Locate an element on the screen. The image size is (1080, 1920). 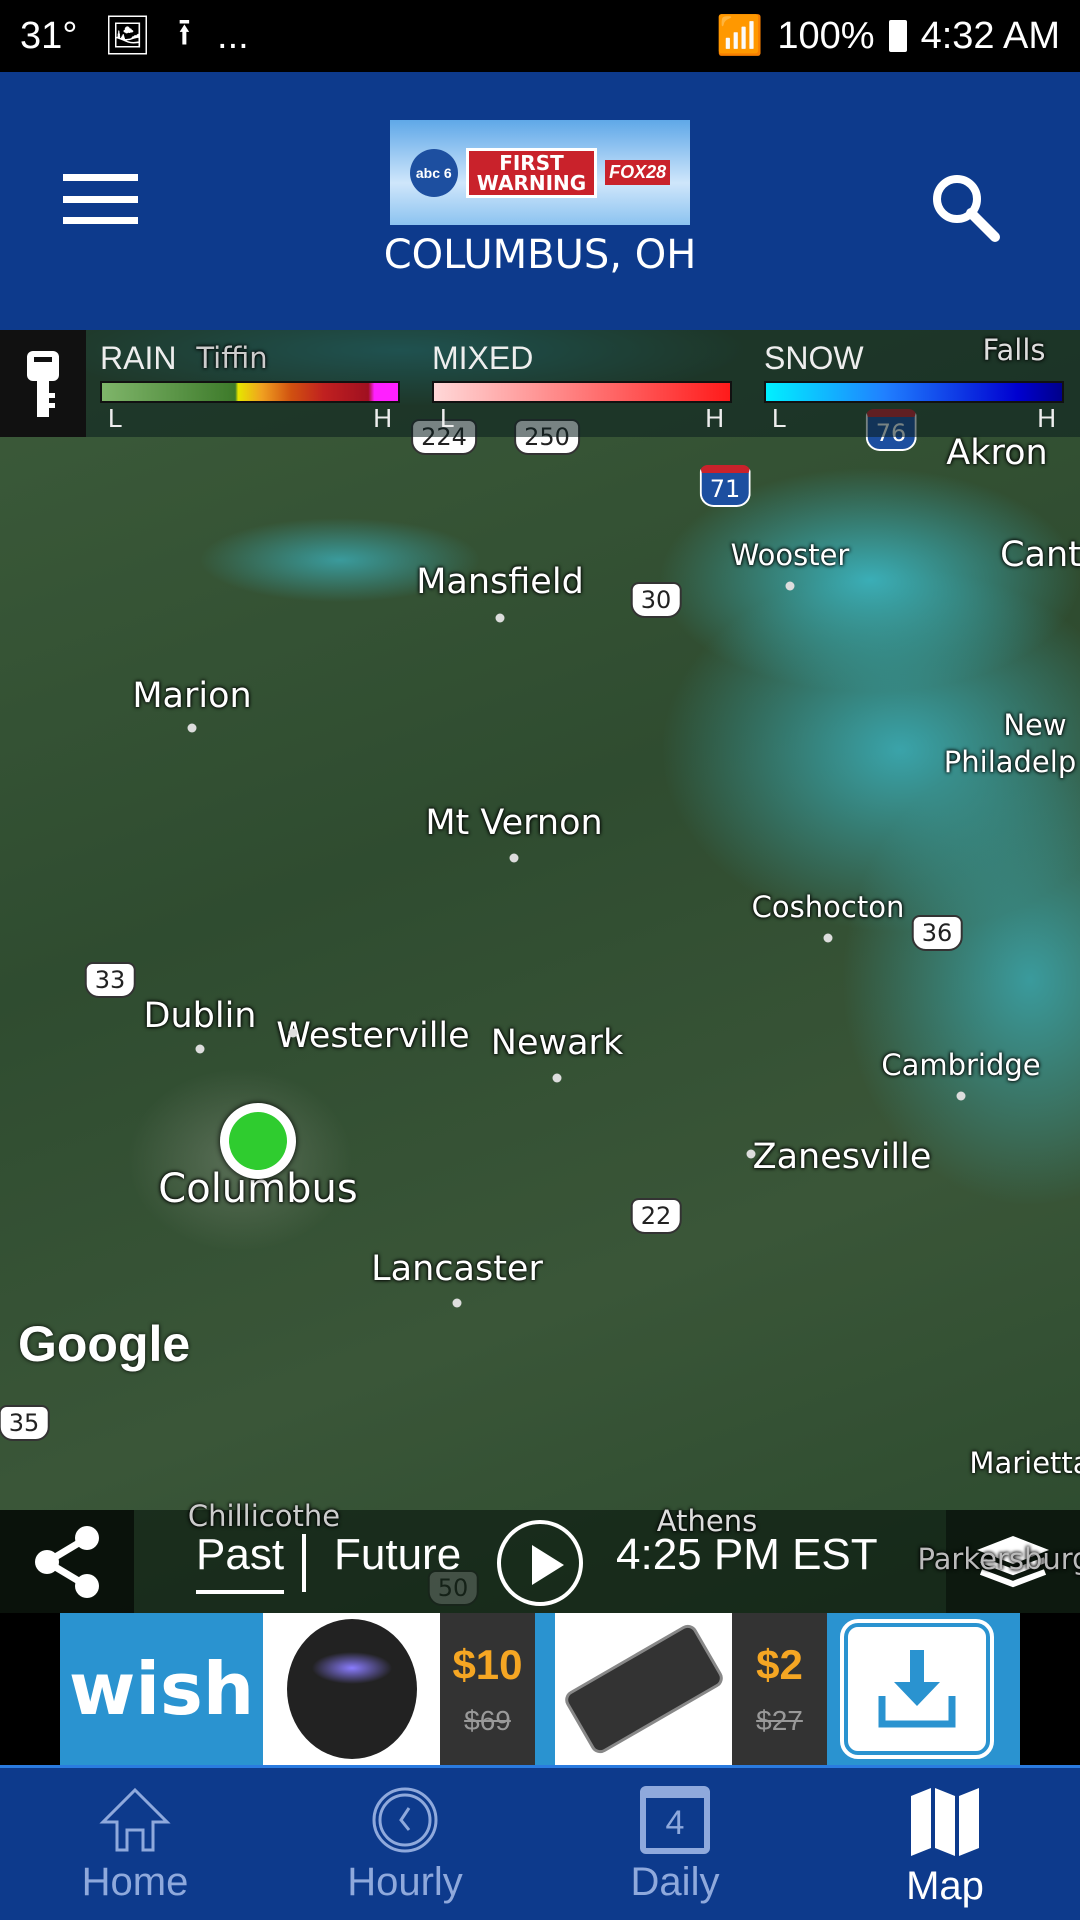
radar-legend: RAIN LH MIXED LH SNOW LH is located at coordinates (540, 383).